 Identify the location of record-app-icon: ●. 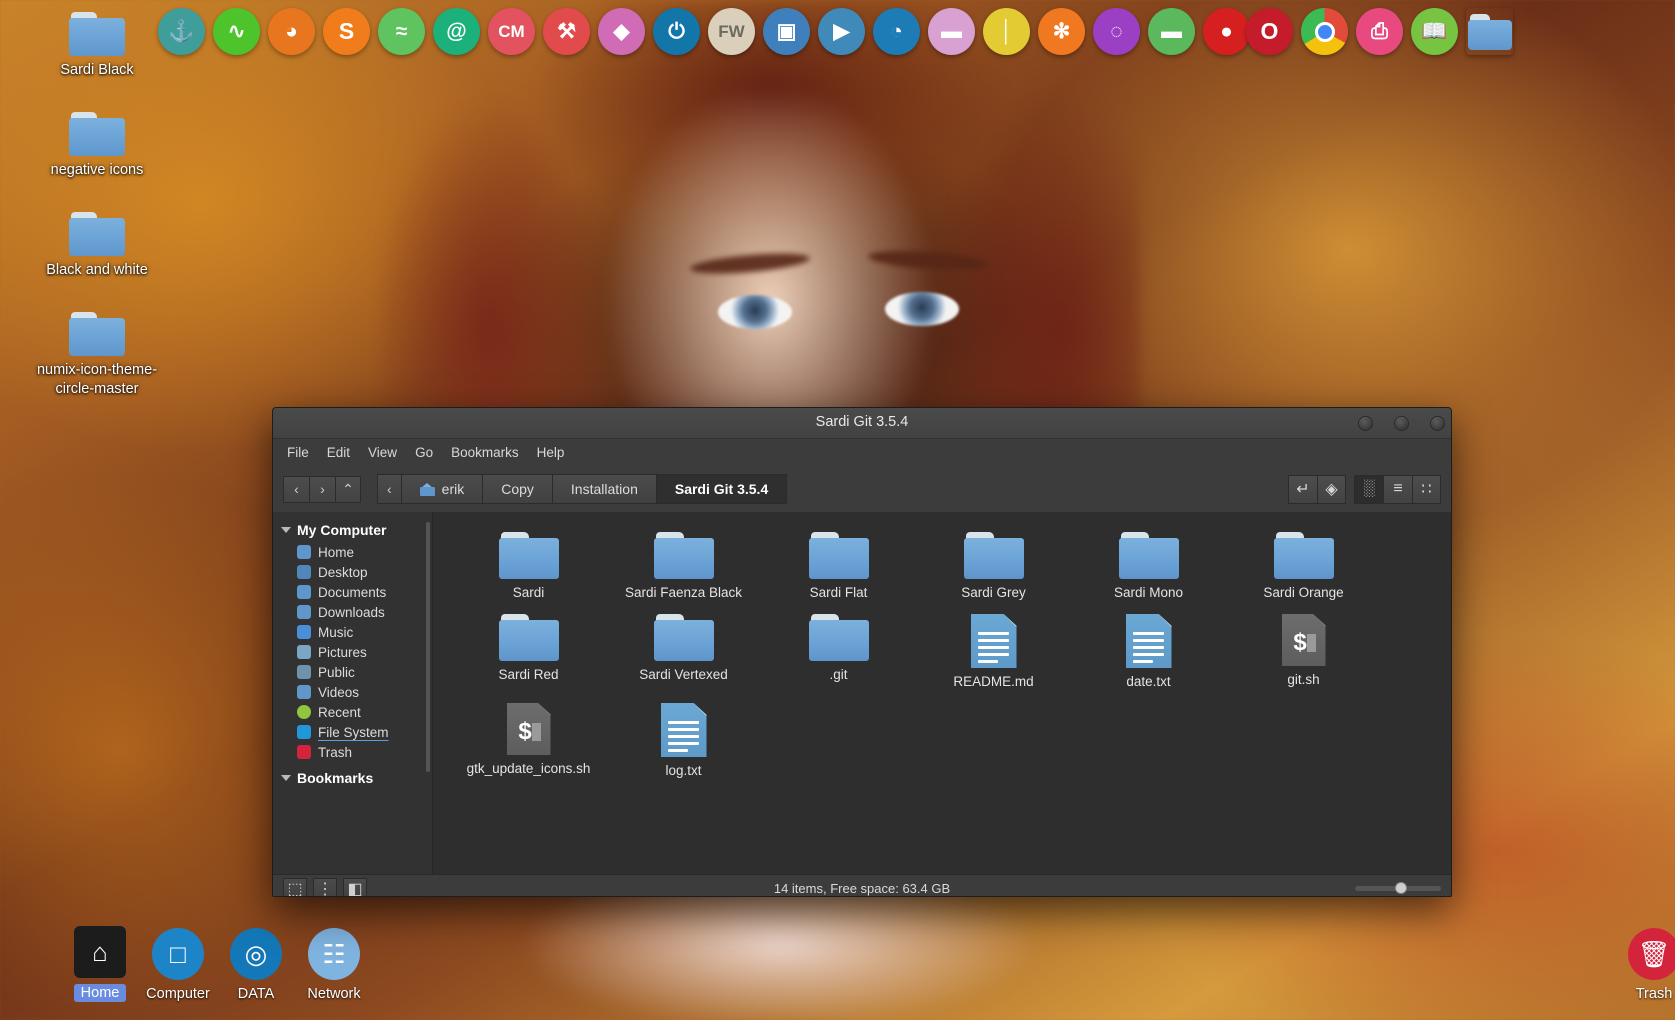
(1226, 31).